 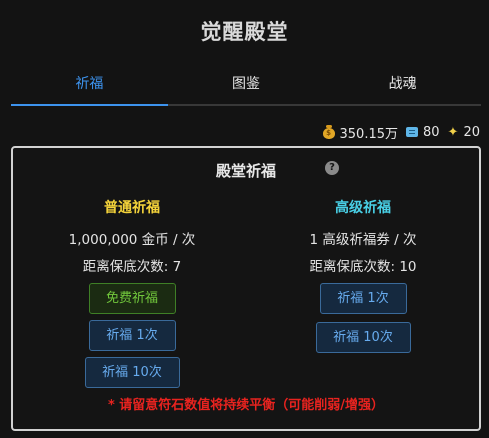 I want to click on gold-resource: $ 350.15万, so click(x=360, y=132).